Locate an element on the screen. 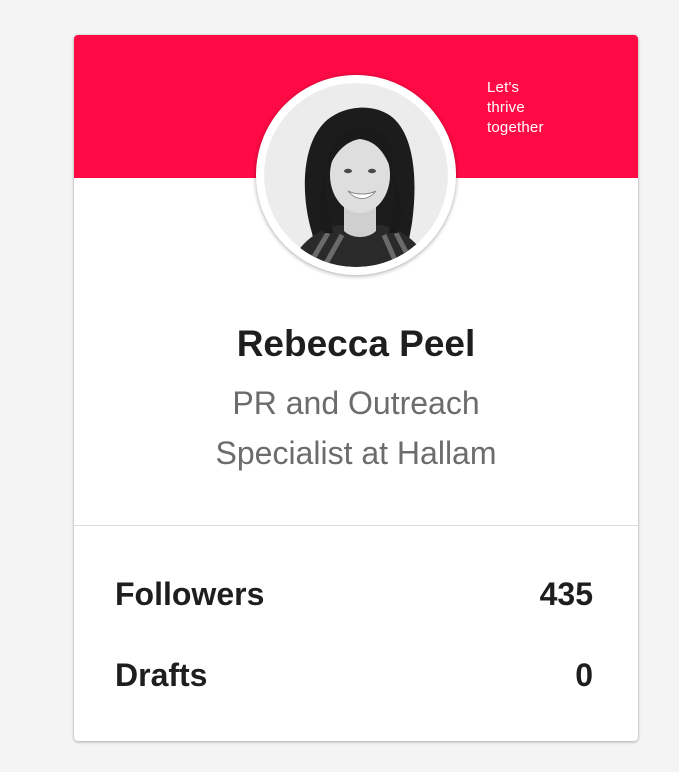  tagline-line-2: thrive is located at coordinates (506, 107).